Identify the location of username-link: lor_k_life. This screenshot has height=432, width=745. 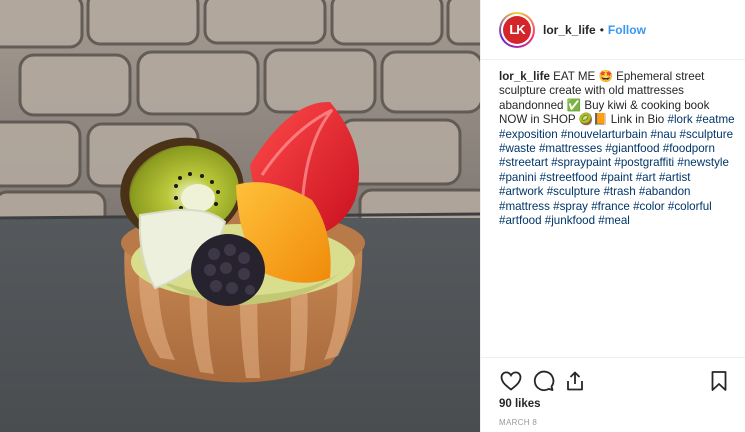
(569, 30).